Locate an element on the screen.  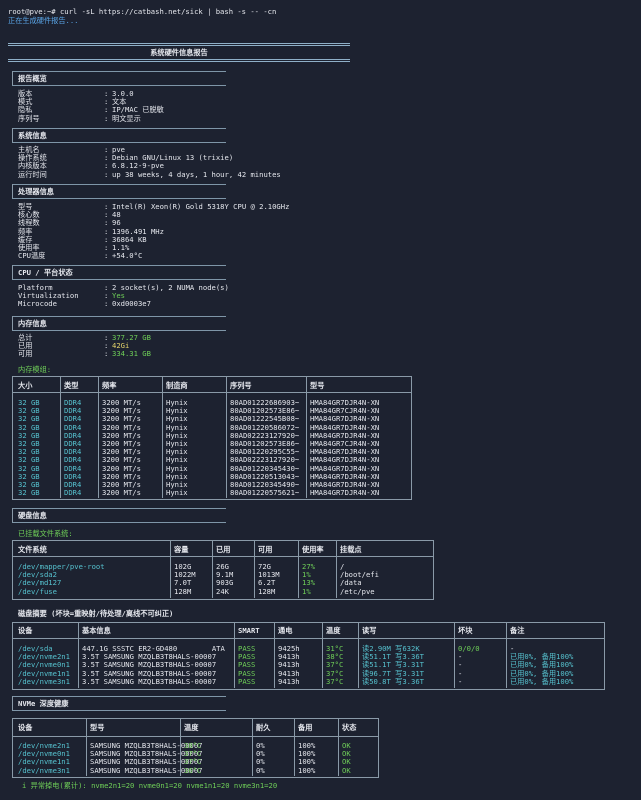
memory-module-cell: 3200 MT/s is located at coordinates (121, 493).